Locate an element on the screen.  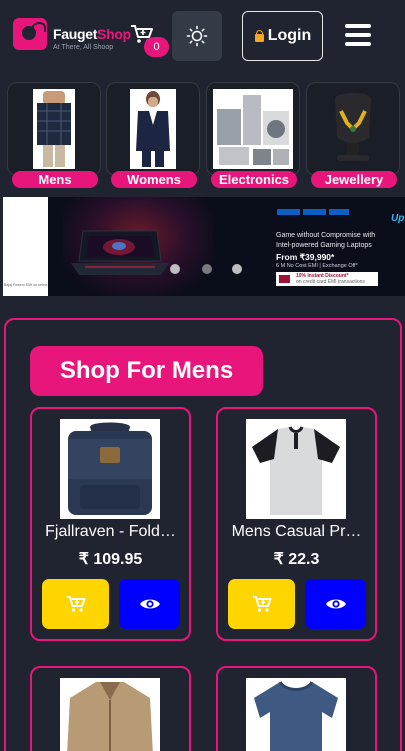
category-label: Electronics is located at coordinates (254, 179).